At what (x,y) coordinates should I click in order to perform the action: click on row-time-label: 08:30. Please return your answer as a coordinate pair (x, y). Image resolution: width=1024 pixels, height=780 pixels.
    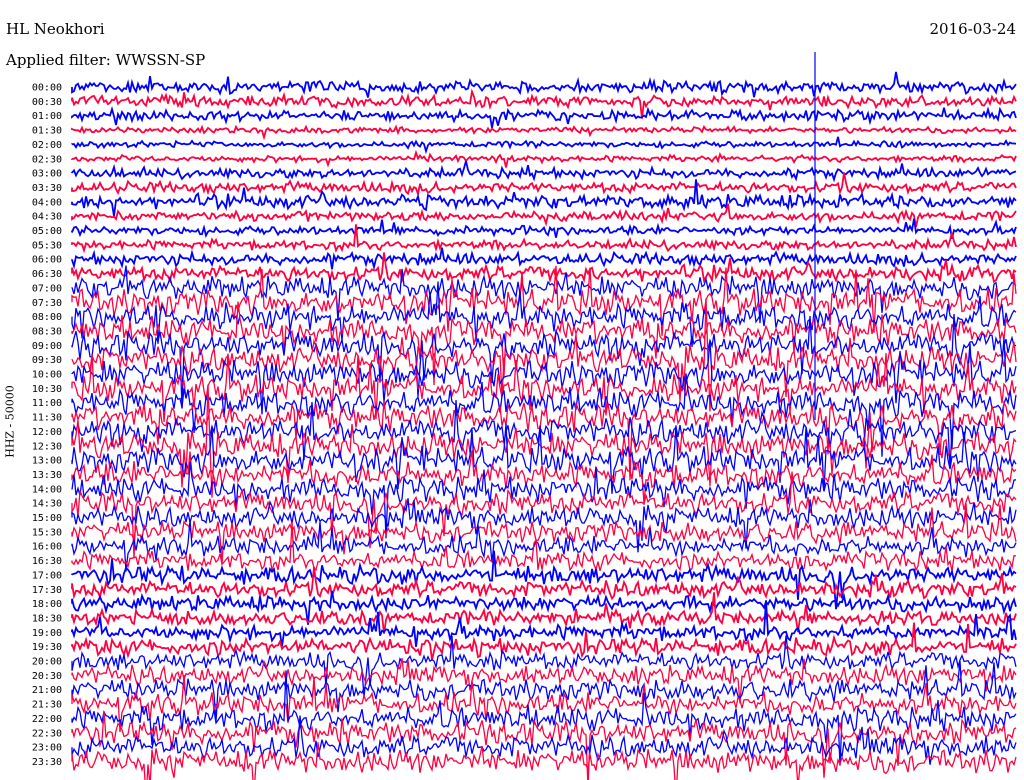
    Looking at the image, I should click on (47, 331).